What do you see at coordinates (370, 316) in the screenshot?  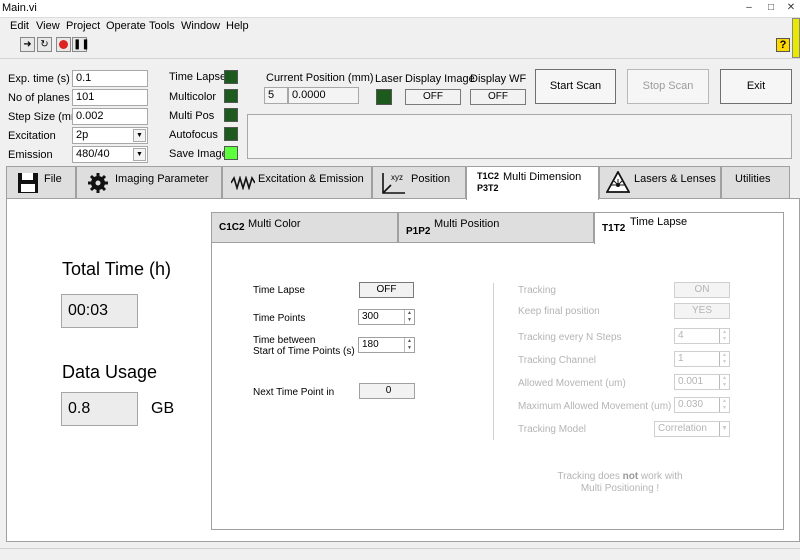 I see `time-points-value: 300` at bounding box center [370, 316].